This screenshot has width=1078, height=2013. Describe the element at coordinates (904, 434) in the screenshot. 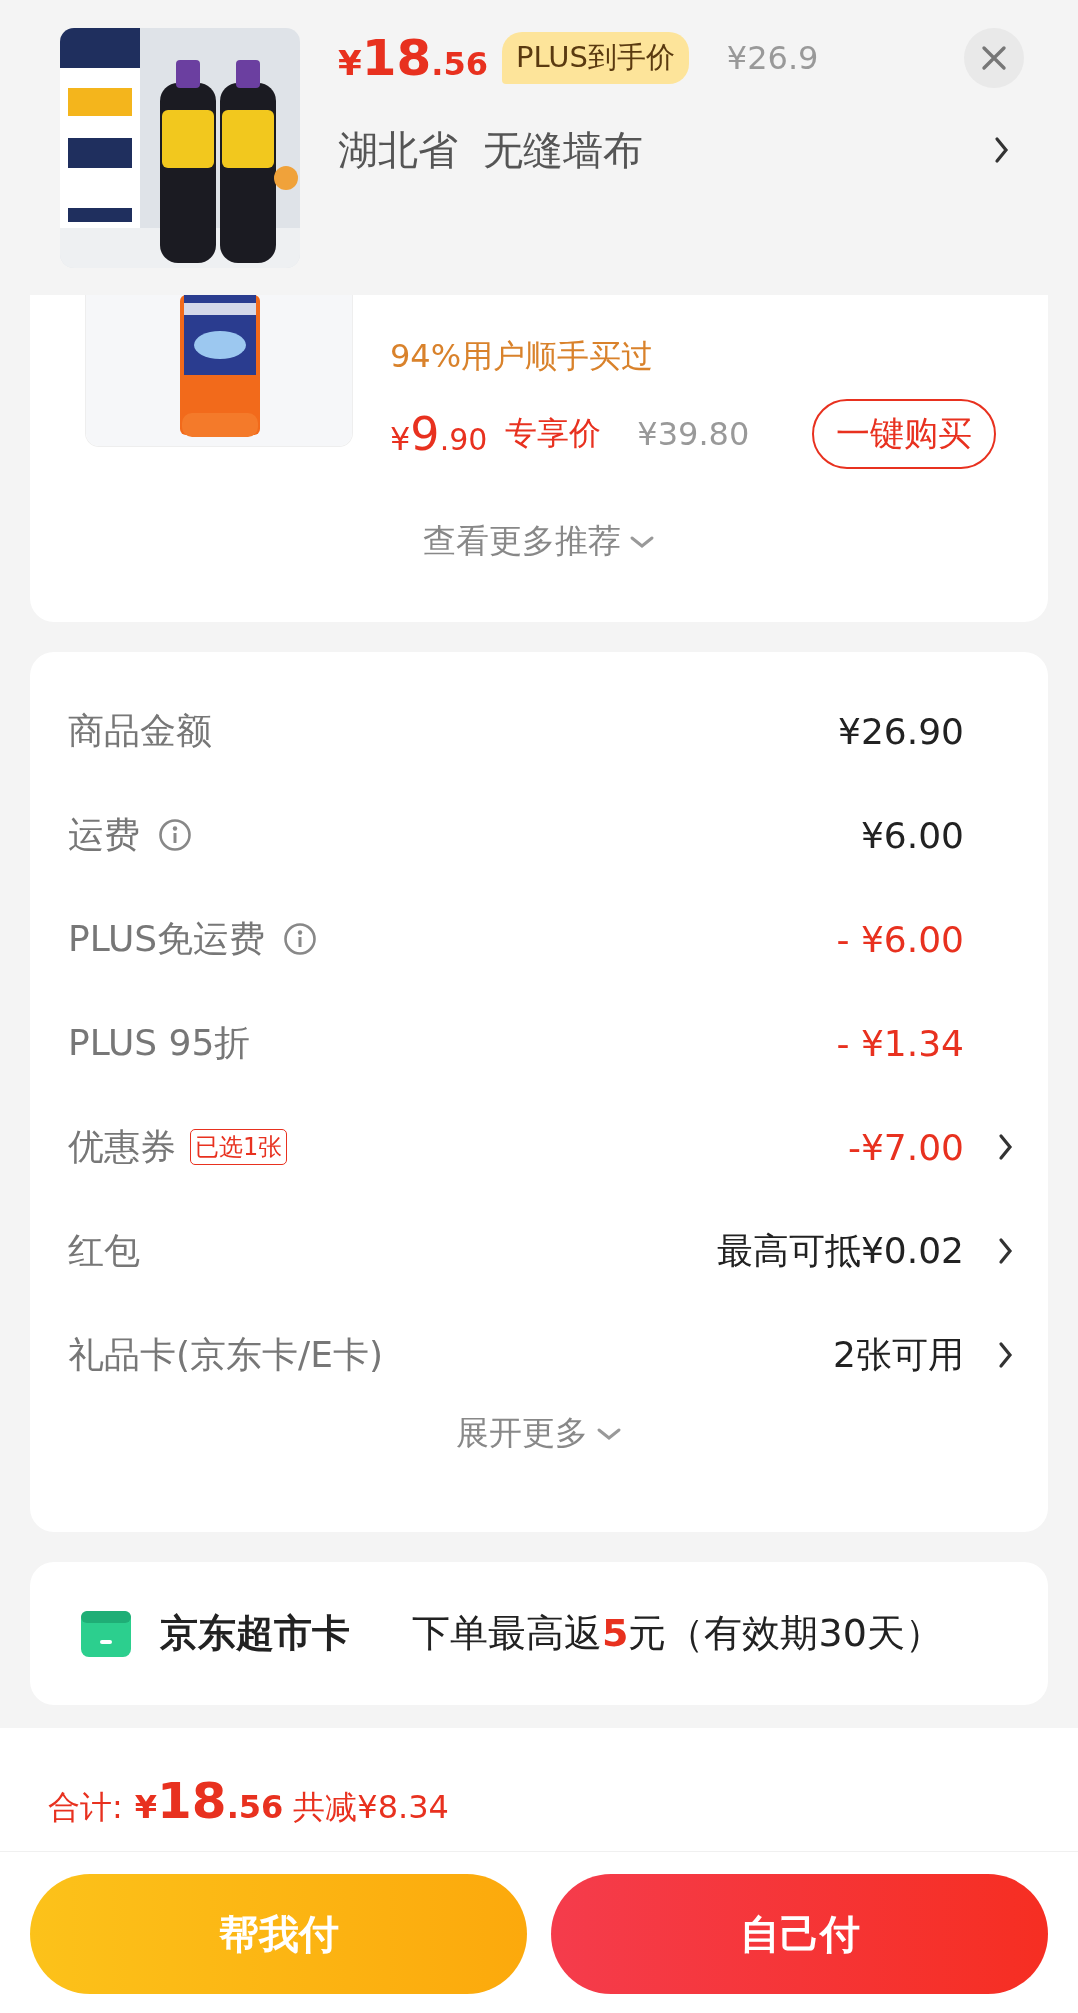

I see `buy-button: 一键购买` at that location.